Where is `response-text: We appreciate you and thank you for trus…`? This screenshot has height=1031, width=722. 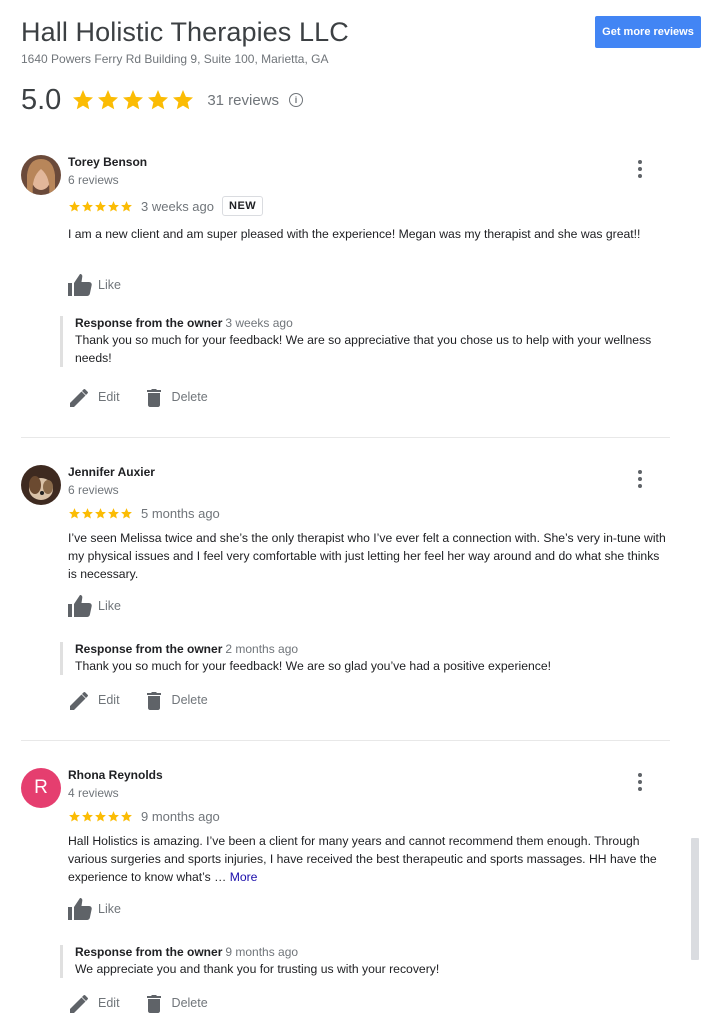
response-text: We appreciate you and thank you for trus… is located at coordinates (257, 969).